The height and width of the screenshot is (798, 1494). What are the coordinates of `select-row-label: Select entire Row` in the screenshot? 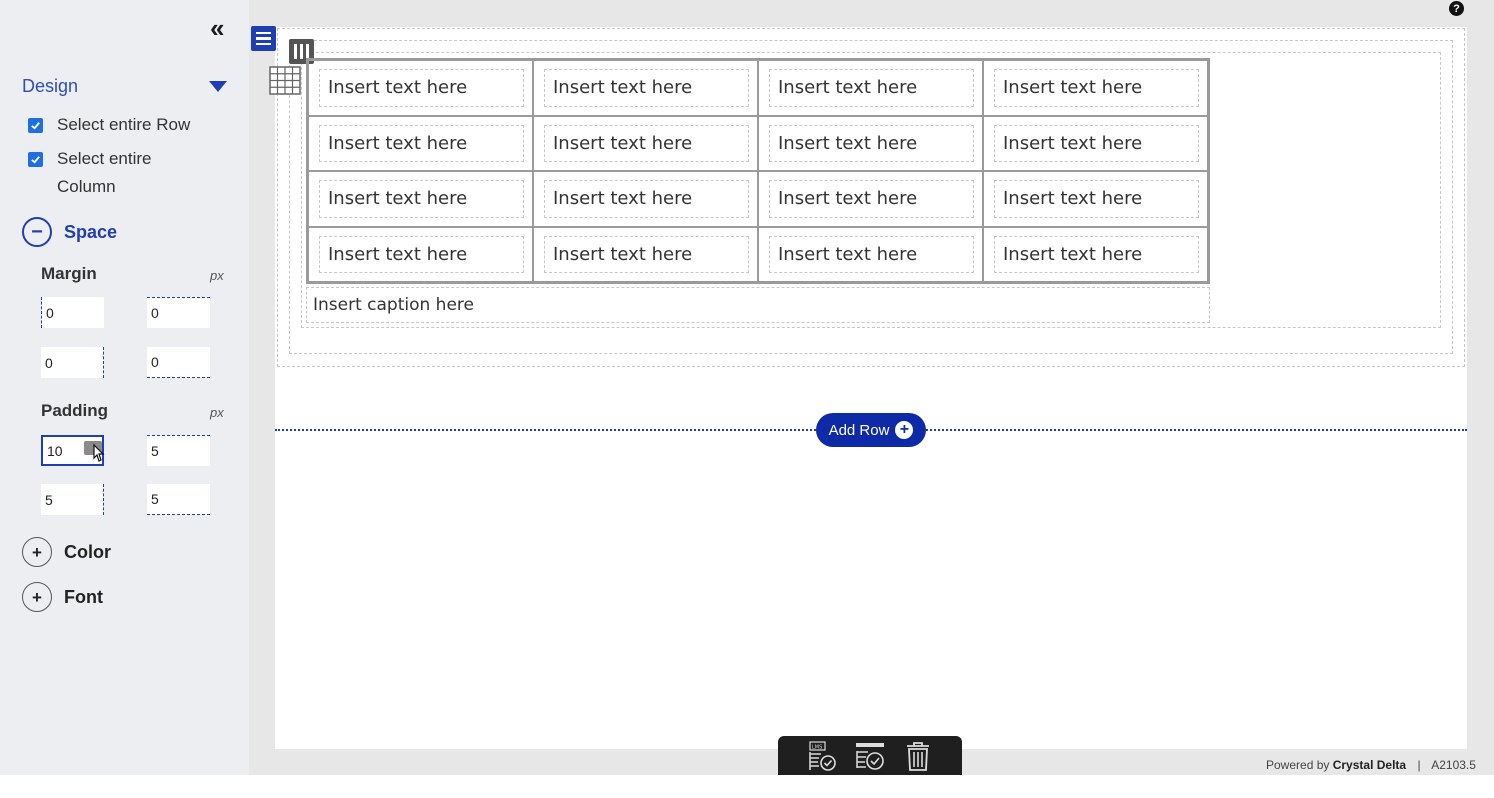 It's located at (124, 124).